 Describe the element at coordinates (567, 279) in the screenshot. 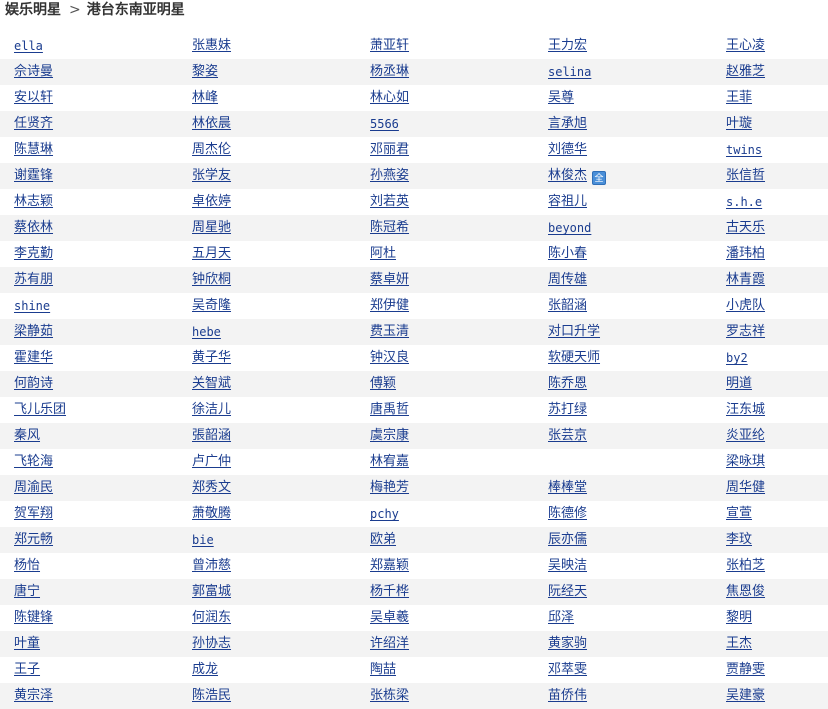

I see `celebrity-link: 周传雄` at that location.